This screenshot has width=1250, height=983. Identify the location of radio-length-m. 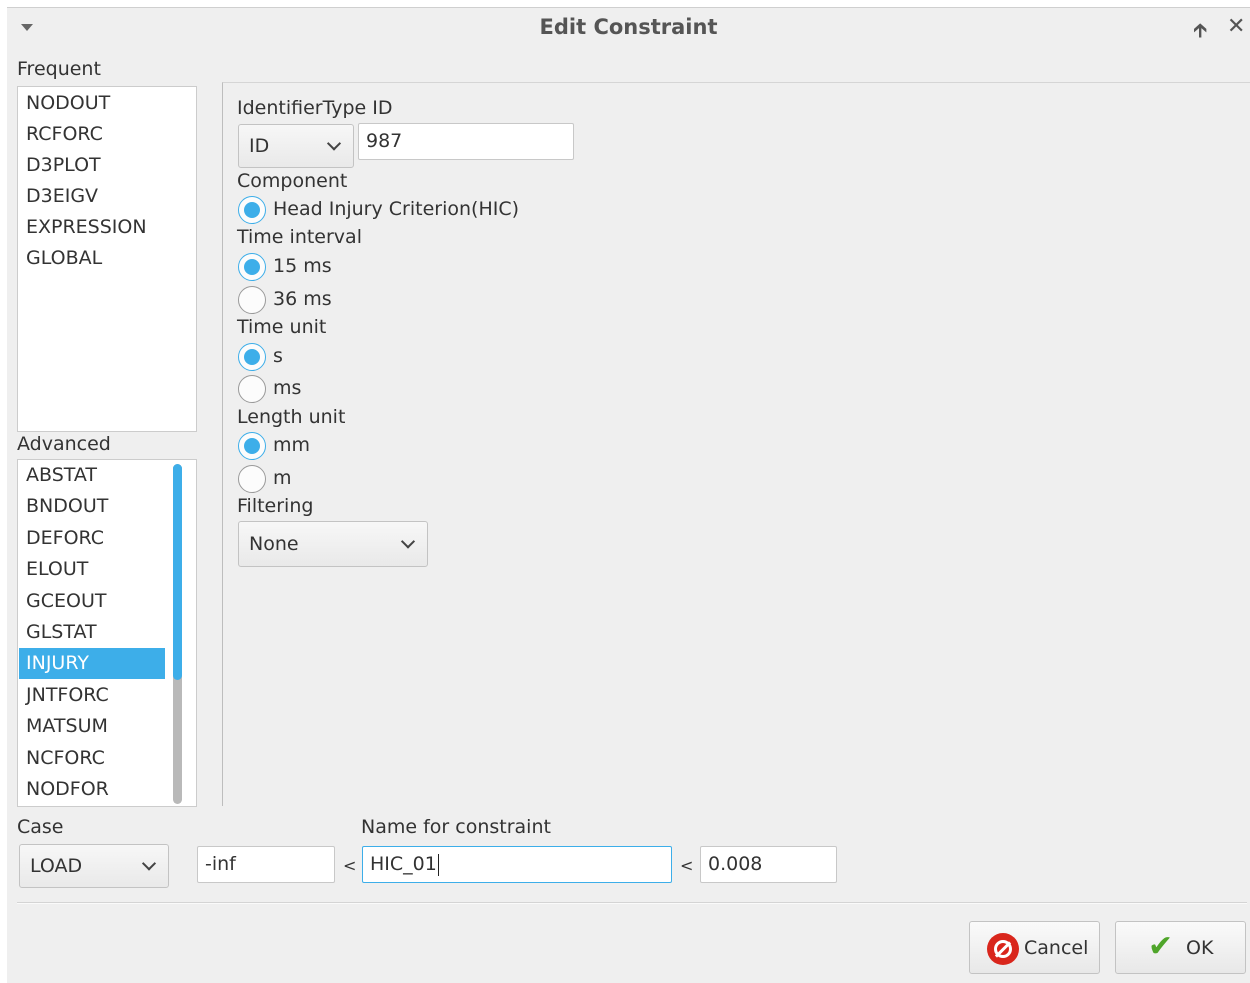
(252, 479).